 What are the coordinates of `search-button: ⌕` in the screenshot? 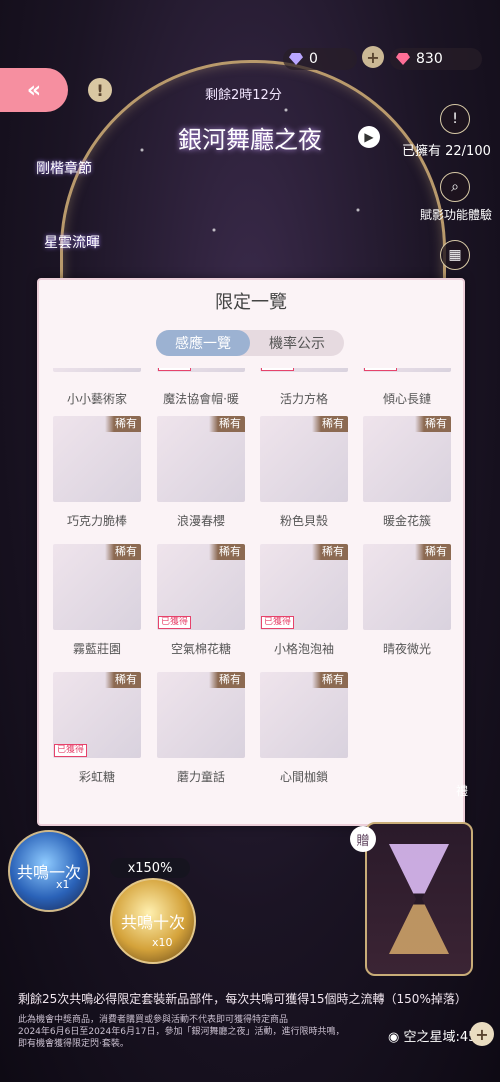 It's located at (455, 187).